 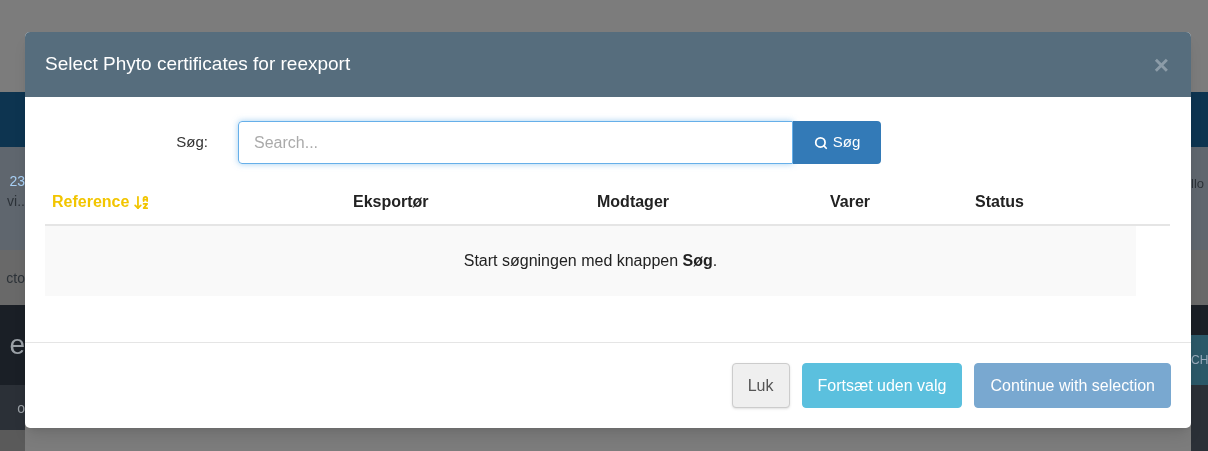 I want to click on column-header: Varer, so click(x=902, y=202).